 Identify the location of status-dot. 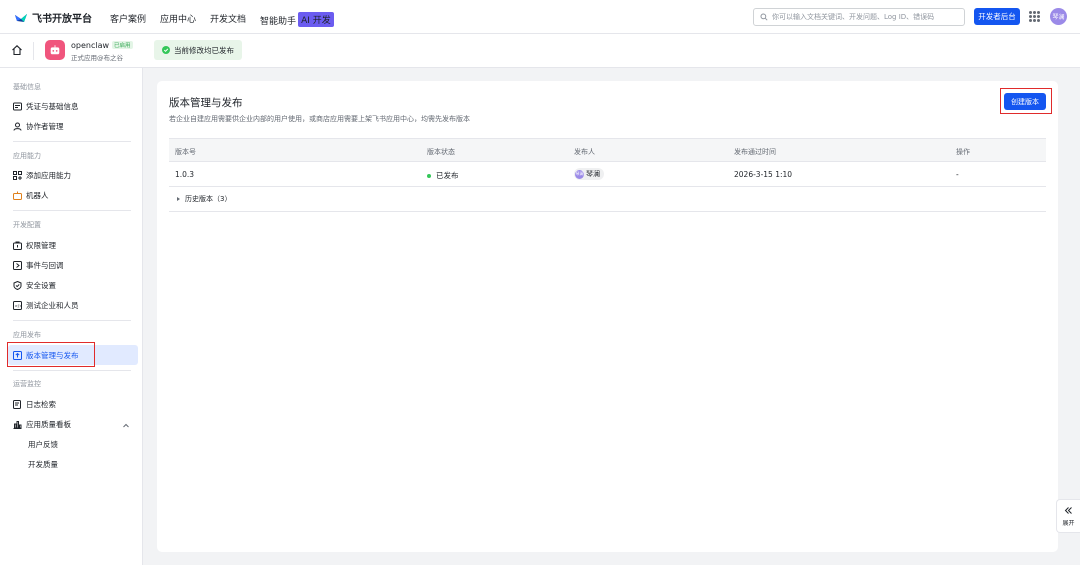
(429, 175).